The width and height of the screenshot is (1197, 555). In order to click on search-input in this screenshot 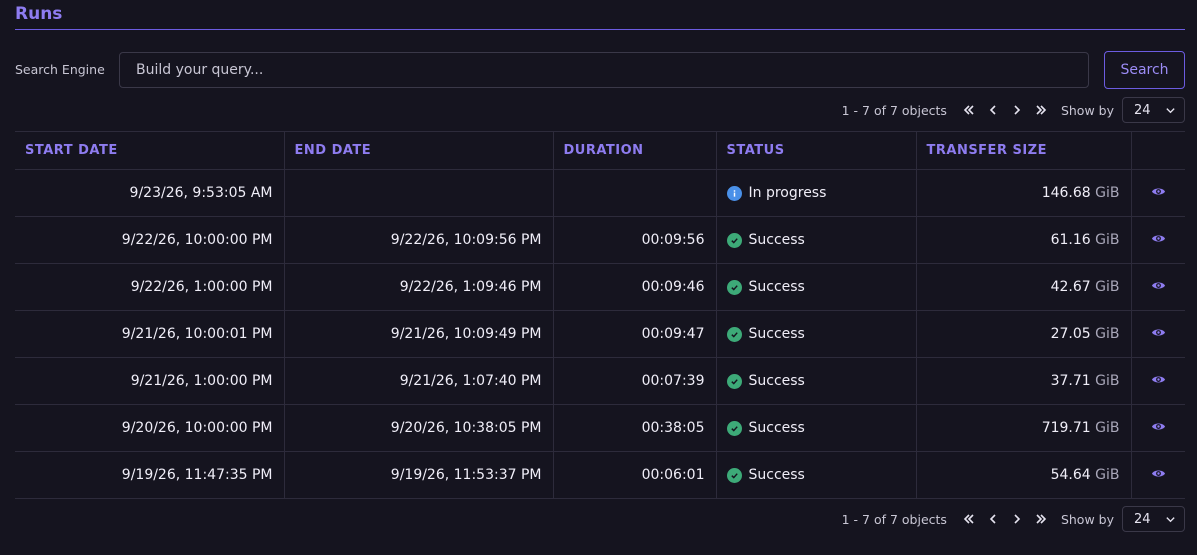, I will do `click(604, 70)`.